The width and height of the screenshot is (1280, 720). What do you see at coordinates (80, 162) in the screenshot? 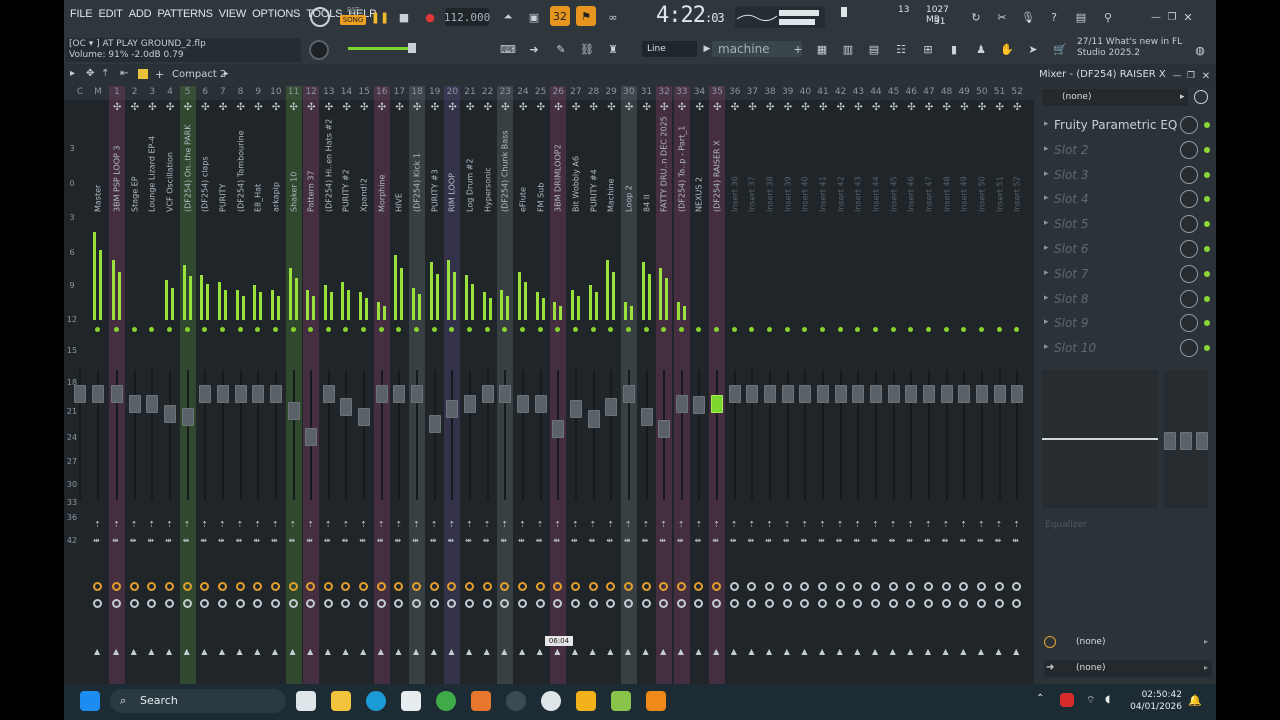
I see `channel-name` at bounding box center [80, 162].